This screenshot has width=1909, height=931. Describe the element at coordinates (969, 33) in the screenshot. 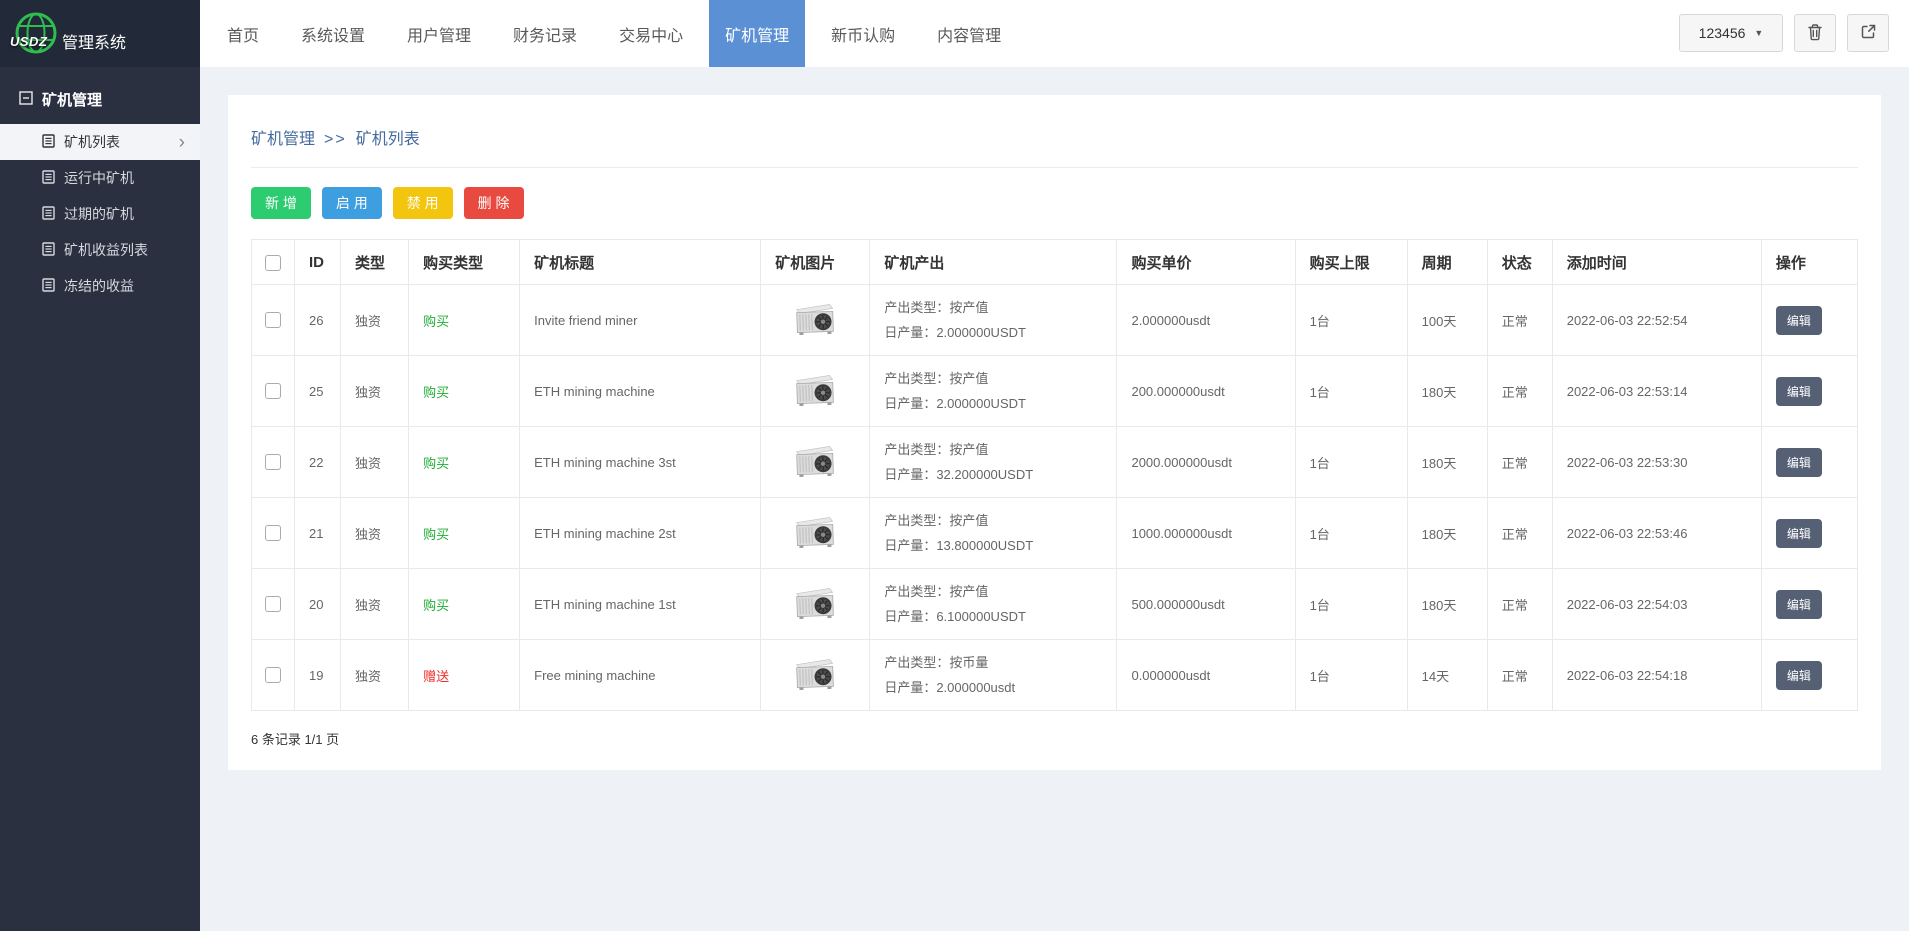

I see `nav-item-content-management: 内容管理` at that location.